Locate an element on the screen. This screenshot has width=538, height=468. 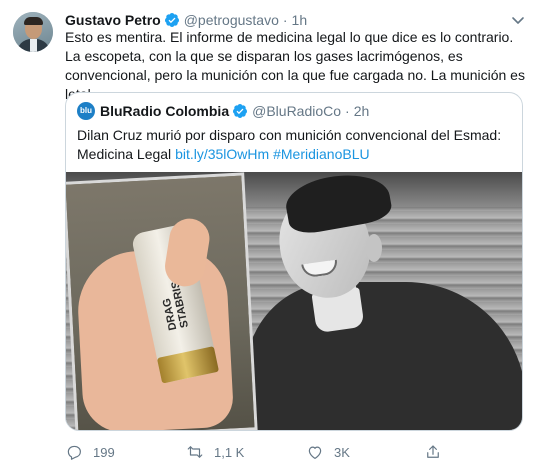
retweet-icon is located at coordinates (195, 452).